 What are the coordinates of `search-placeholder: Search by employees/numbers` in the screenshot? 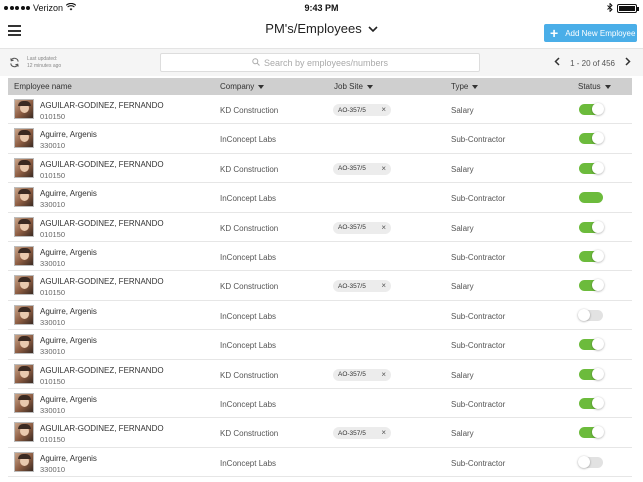 It's located at (326, 62).